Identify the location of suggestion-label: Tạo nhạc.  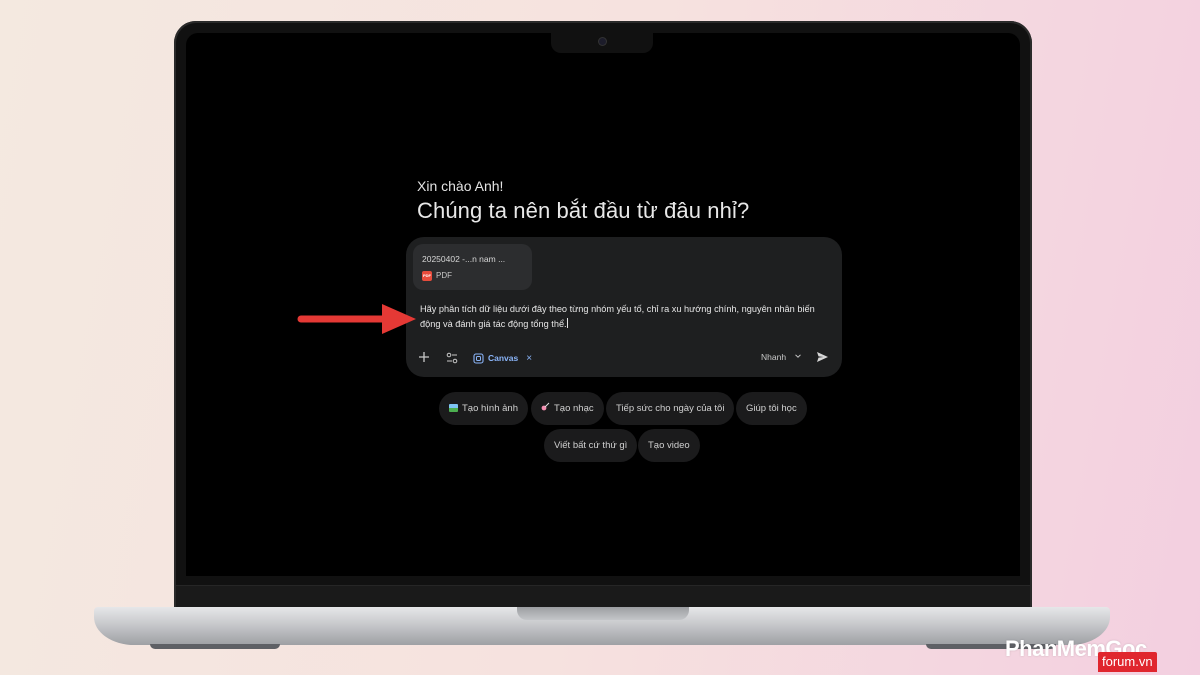
(574, 408).